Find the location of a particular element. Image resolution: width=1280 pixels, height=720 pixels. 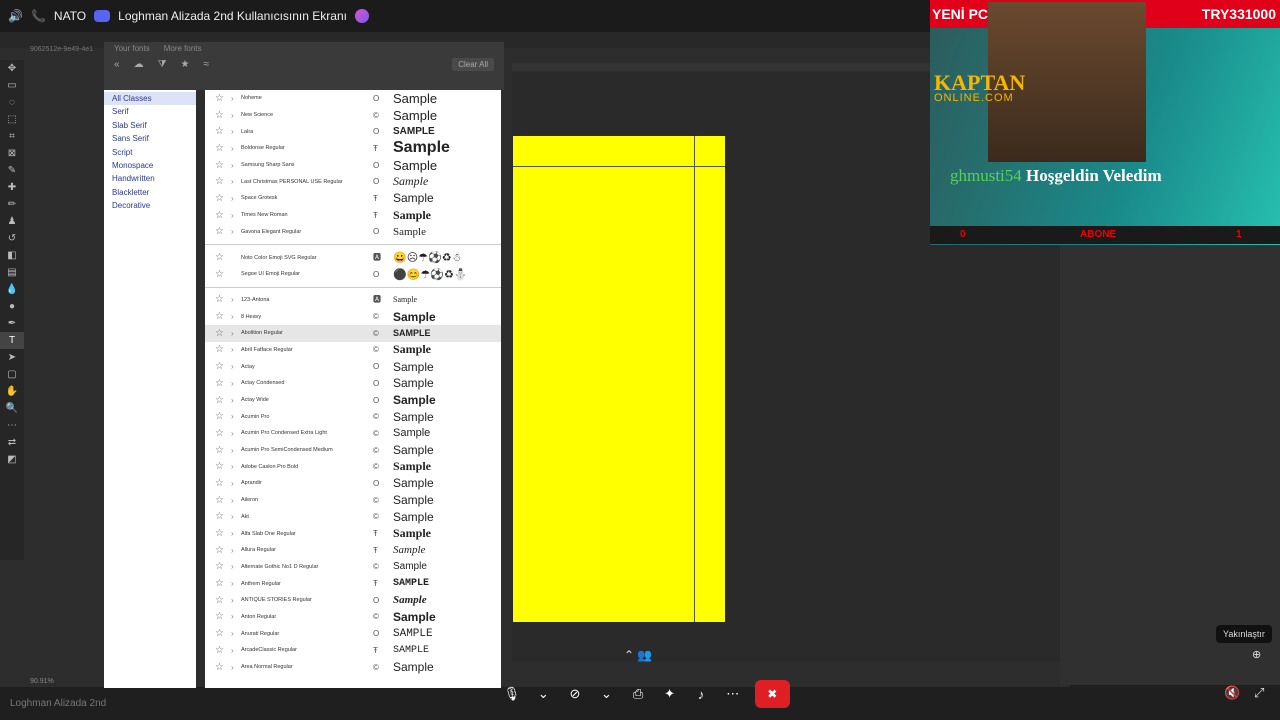

font-row: ☆ › Anton Regular © Sample is located at coordinates (353, 617).